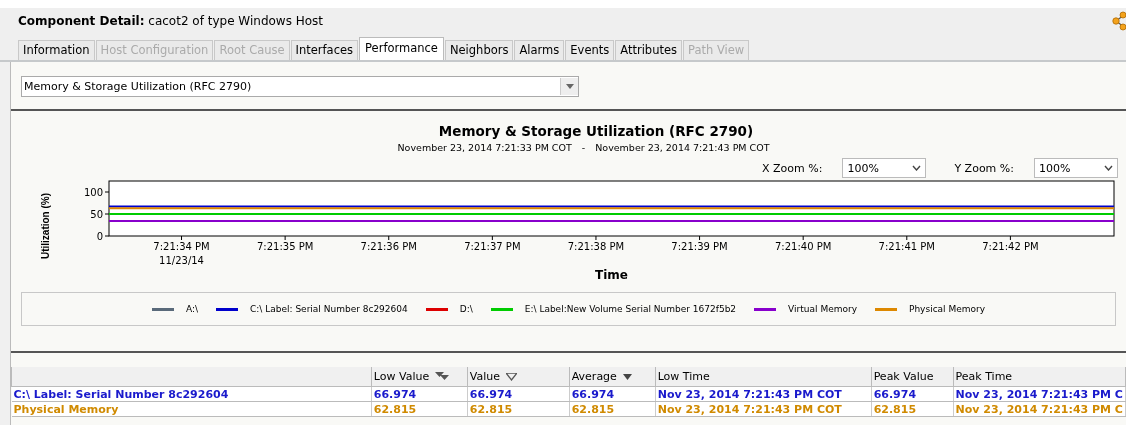  What do you see at coordinates (96, 214) in the screenshot?
I see `y-tick-label: 50` at bounding box center [96, 214].